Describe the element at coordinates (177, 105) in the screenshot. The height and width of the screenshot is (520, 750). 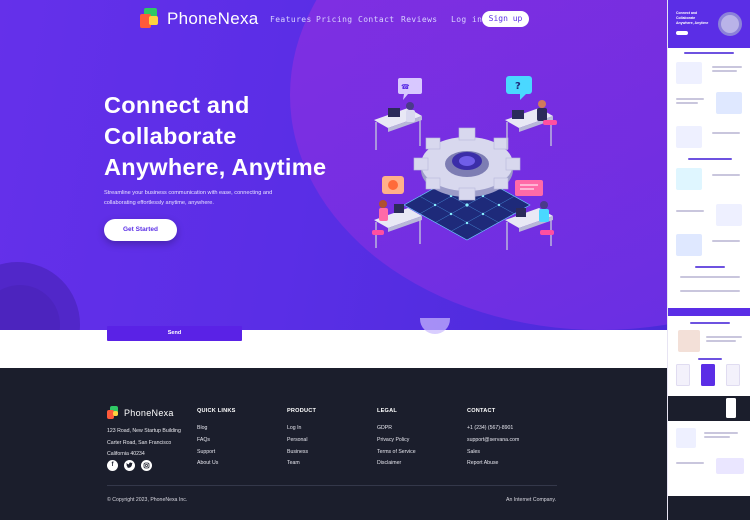
I see `hero-title-line: Connect and` at that location.